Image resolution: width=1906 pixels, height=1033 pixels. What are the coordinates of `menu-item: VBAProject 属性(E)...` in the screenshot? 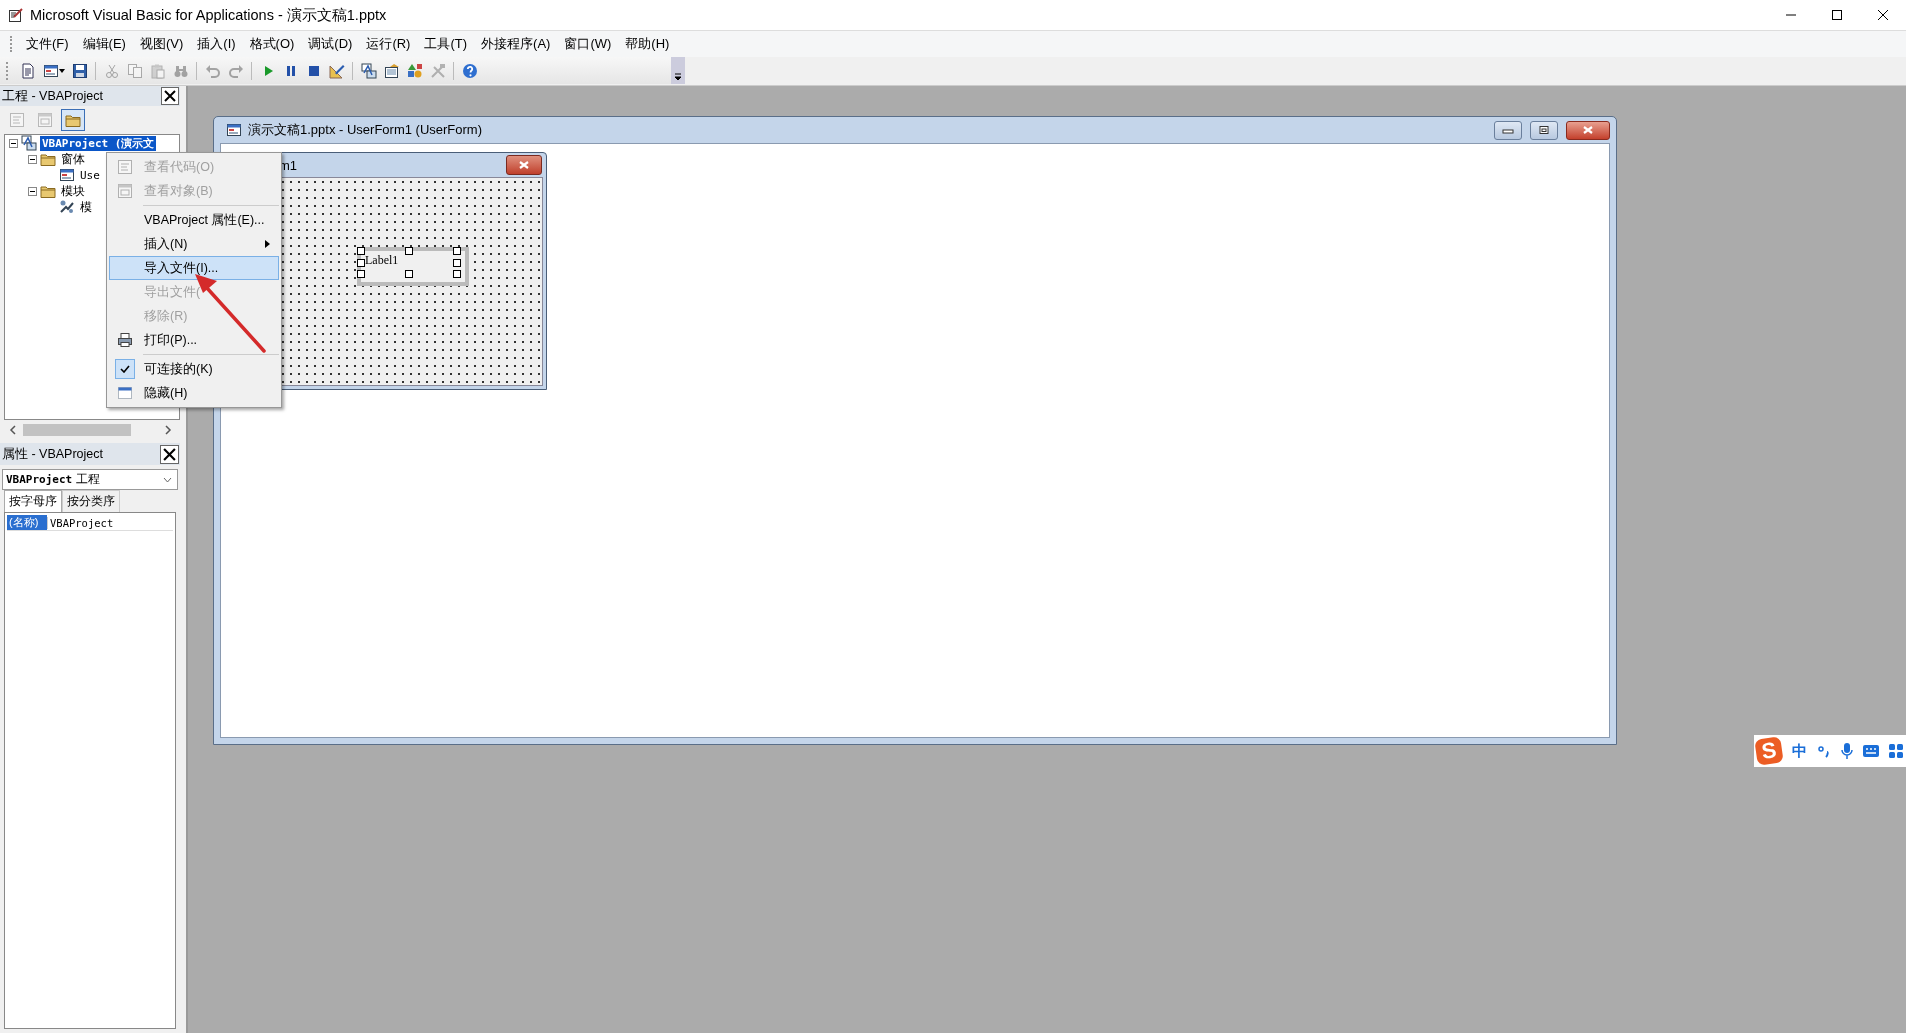 It's located at (194, 220).